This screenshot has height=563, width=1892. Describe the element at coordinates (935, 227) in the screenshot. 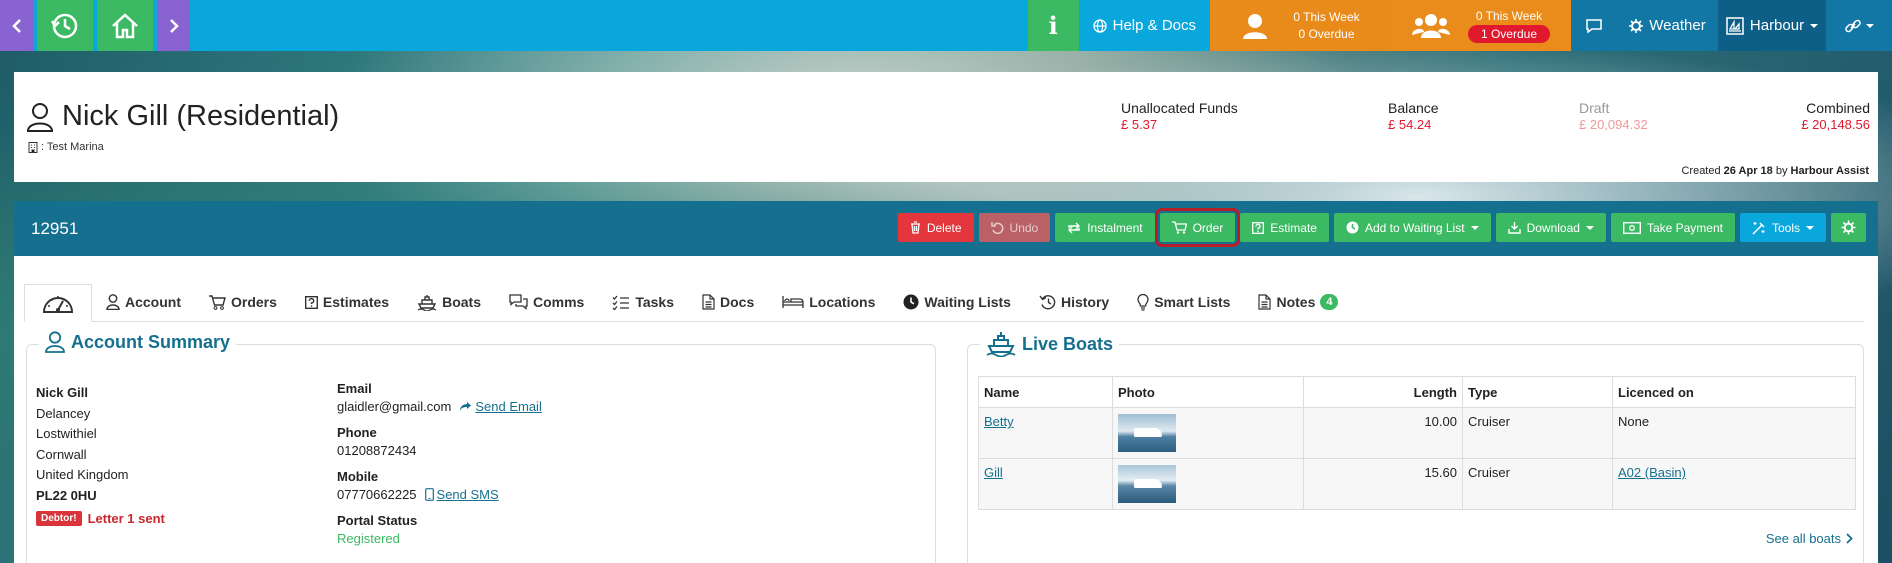

I see `delete-button: Delete` at that location.